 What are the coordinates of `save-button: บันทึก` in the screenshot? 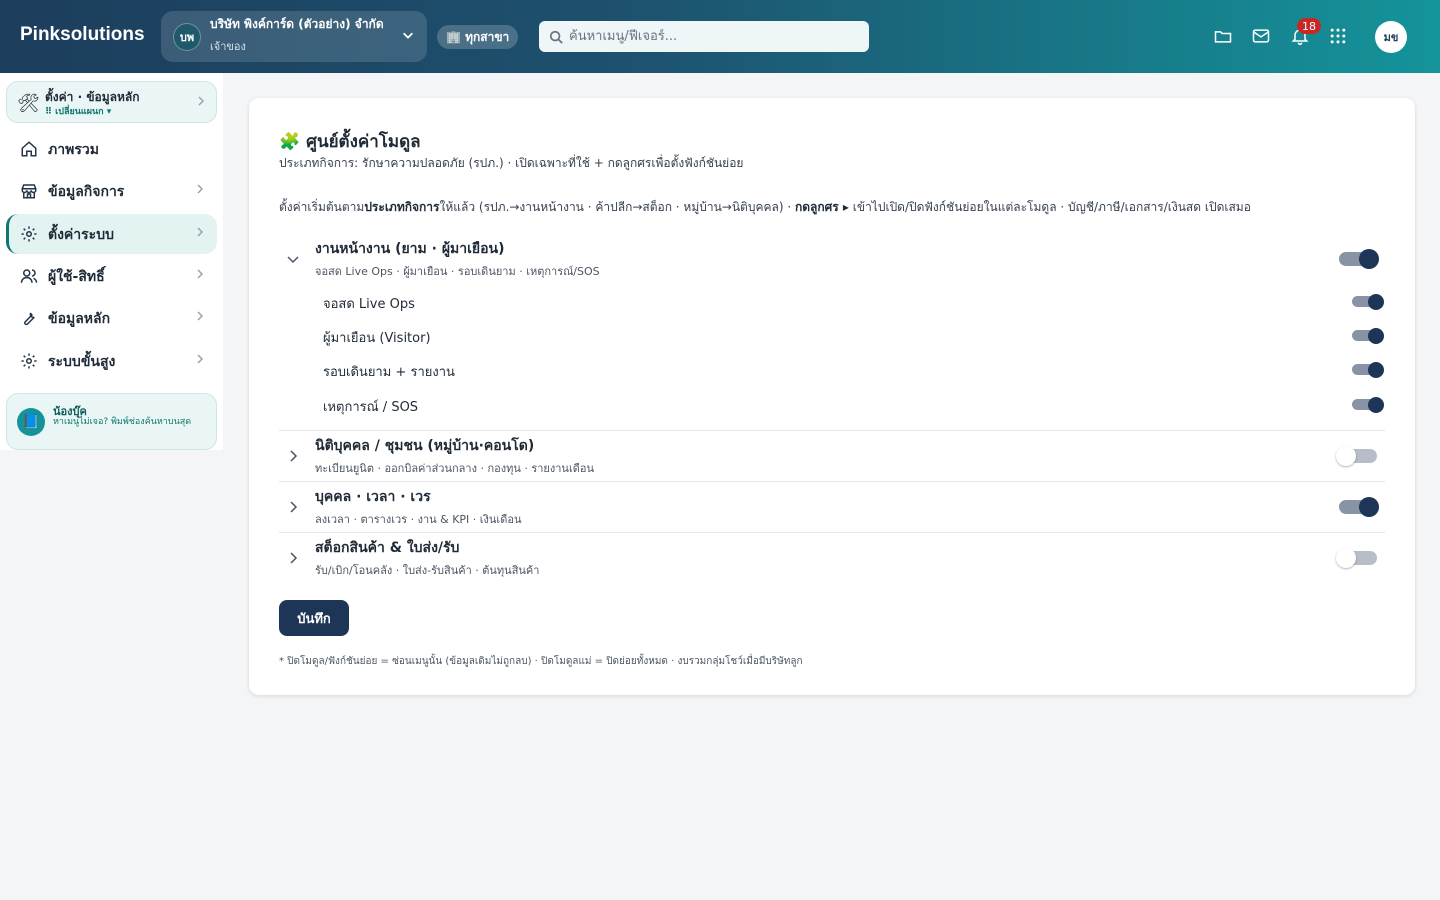 It's located at (314, 618).